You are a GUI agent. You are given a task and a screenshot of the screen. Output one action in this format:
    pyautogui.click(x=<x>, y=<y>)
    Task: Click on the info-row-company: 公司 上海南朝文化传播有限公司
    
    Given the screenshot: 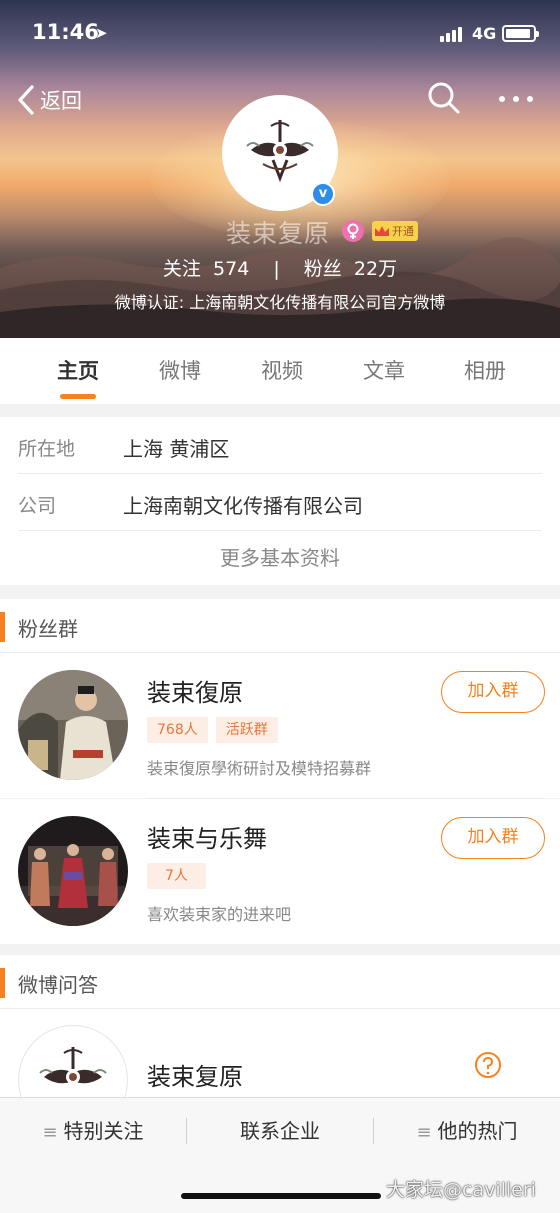 What is the action you would take?
    pyautogui.click(x=280, y=503)
    